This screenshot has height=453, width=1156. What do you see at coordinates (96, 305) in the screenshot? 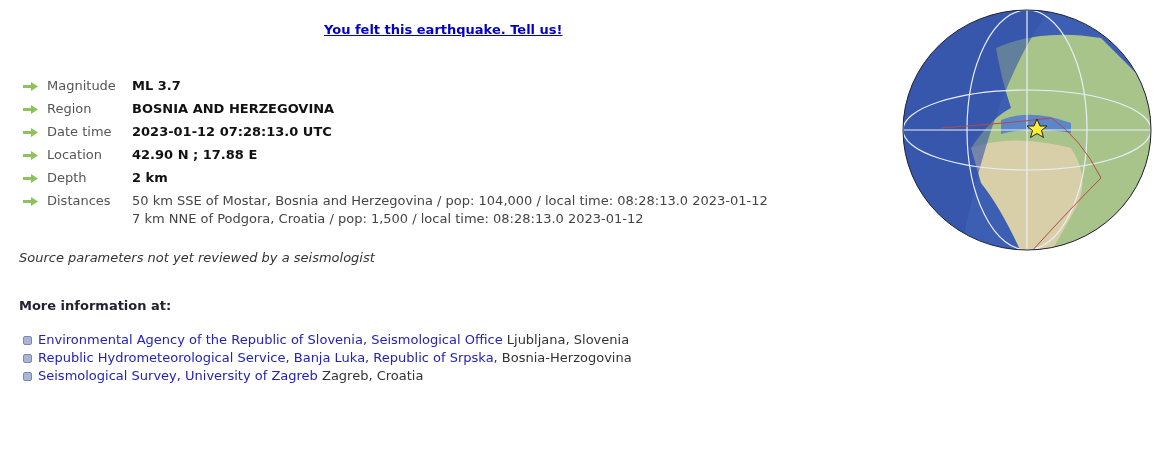
I see `section-heading: More information at:` at bounding box center [96, 305].